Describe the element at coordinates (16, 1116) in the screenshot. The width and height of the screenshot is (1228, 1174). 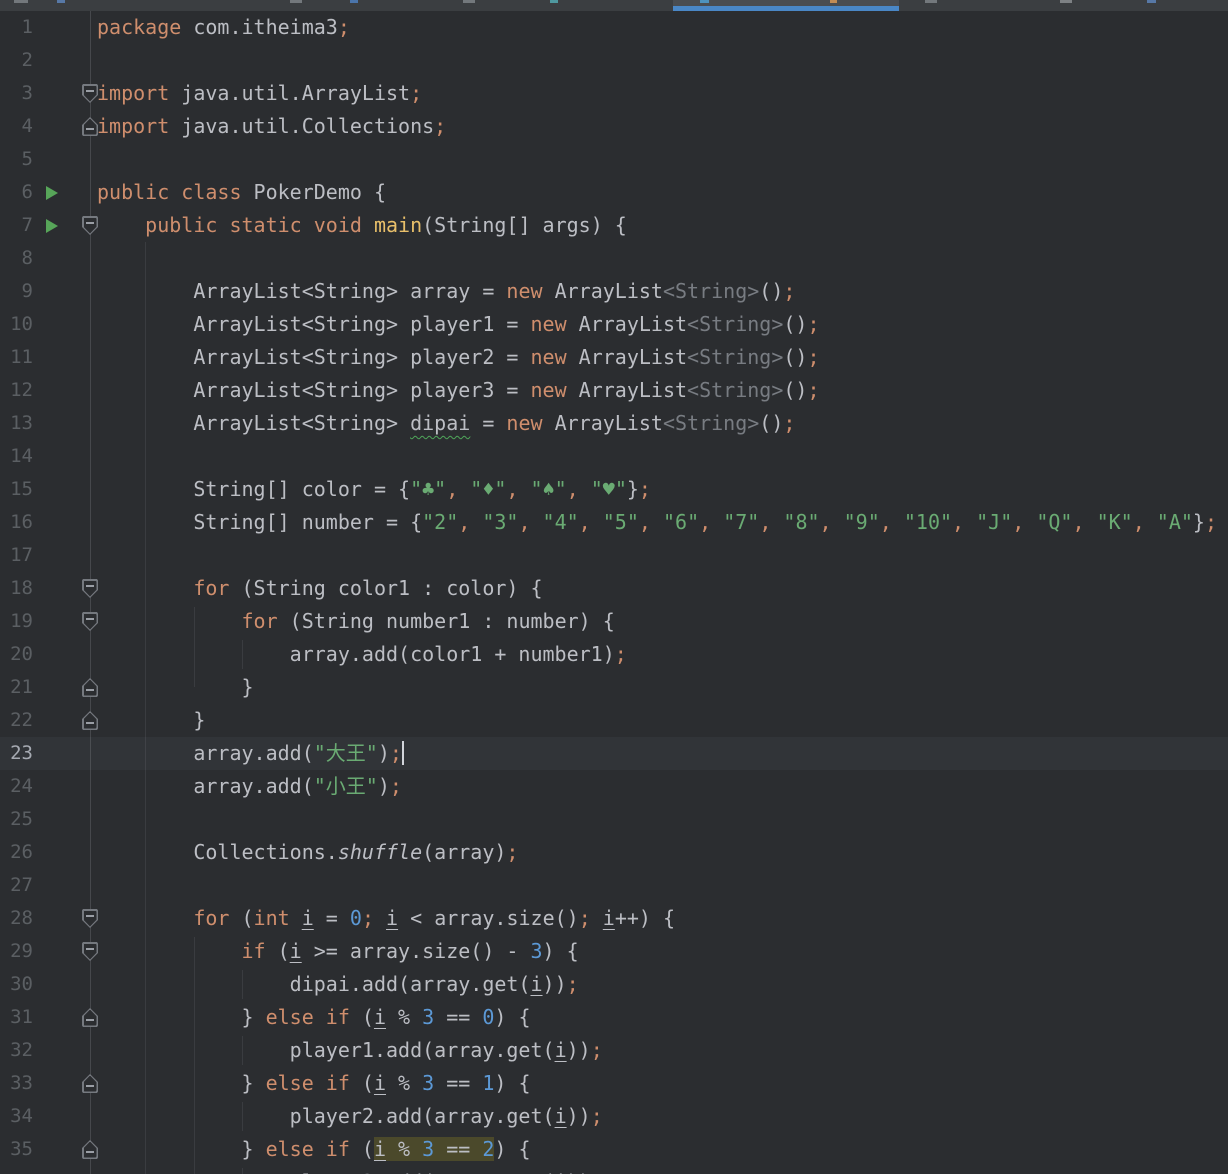
I see `line-number: 34` at that location.